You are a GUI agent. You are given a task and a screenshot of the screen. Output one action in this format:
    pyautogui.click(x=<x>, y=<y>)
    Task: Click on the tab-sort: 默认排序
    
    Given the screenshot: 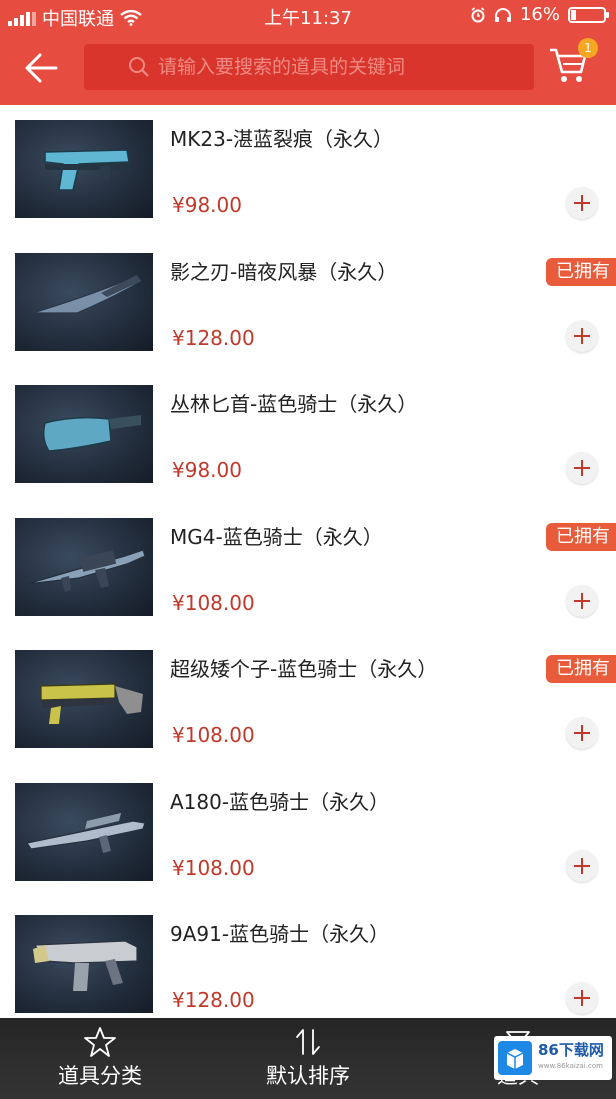 What is the action you would take?
    pyautogui.click(x=308, y=1058)
    